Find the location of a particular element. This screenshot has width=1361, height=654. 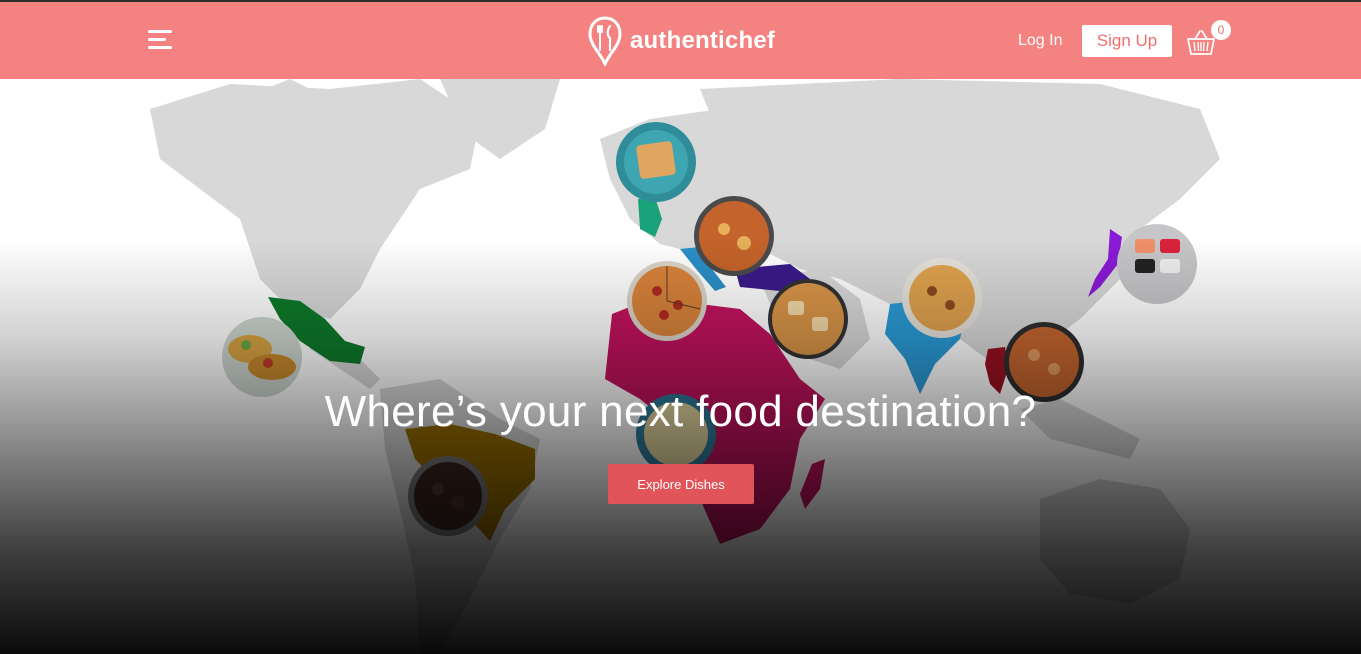

dish-tacos is located at coordinates (262, 357).